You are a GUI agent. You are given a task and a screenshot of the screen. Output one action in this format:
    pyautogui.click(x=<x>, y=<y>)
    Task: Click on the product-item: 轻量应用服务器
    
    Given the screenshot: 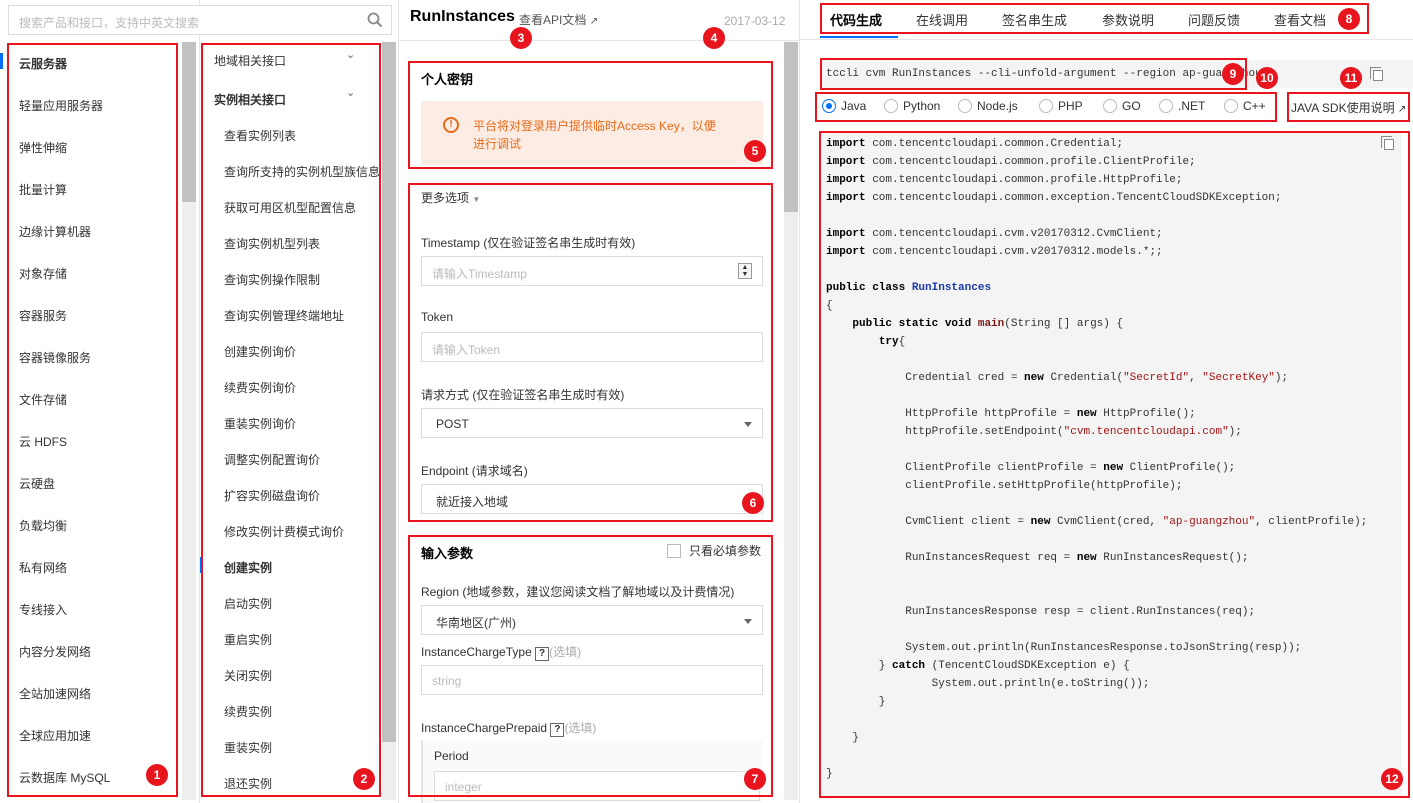 What is the action you would take?
    pyautogui.click(x=61, y=105)
    